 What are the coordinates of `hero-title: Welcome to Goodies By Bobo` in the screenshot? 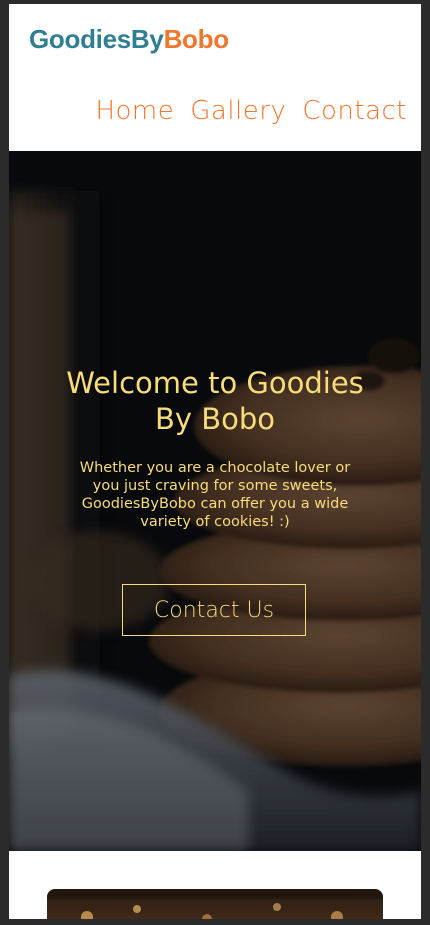 It's located at (215, 401).